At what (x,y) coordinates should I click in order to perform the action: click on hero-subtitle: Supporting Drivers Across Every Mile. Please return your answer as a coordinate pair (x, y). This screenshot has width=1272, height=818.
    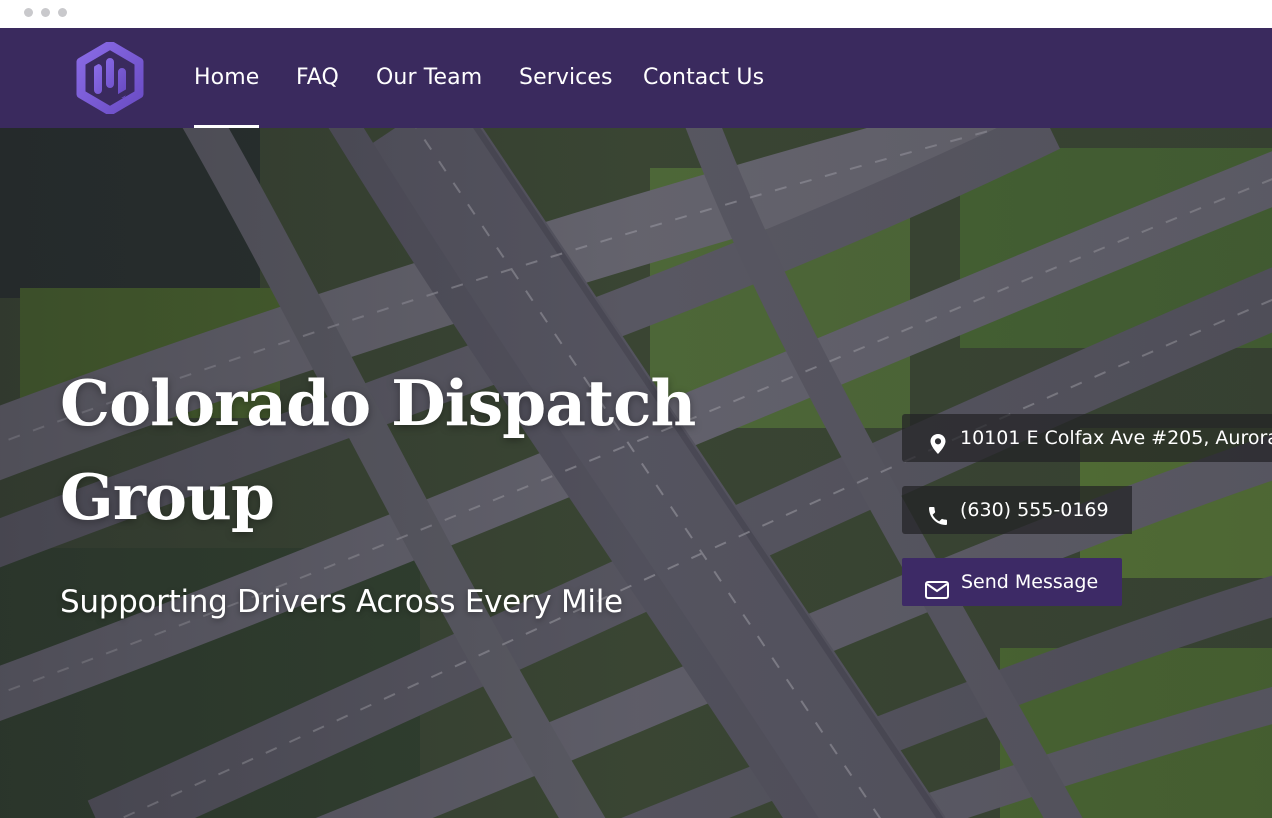
    Looking at the image, I should click on (341, 602).